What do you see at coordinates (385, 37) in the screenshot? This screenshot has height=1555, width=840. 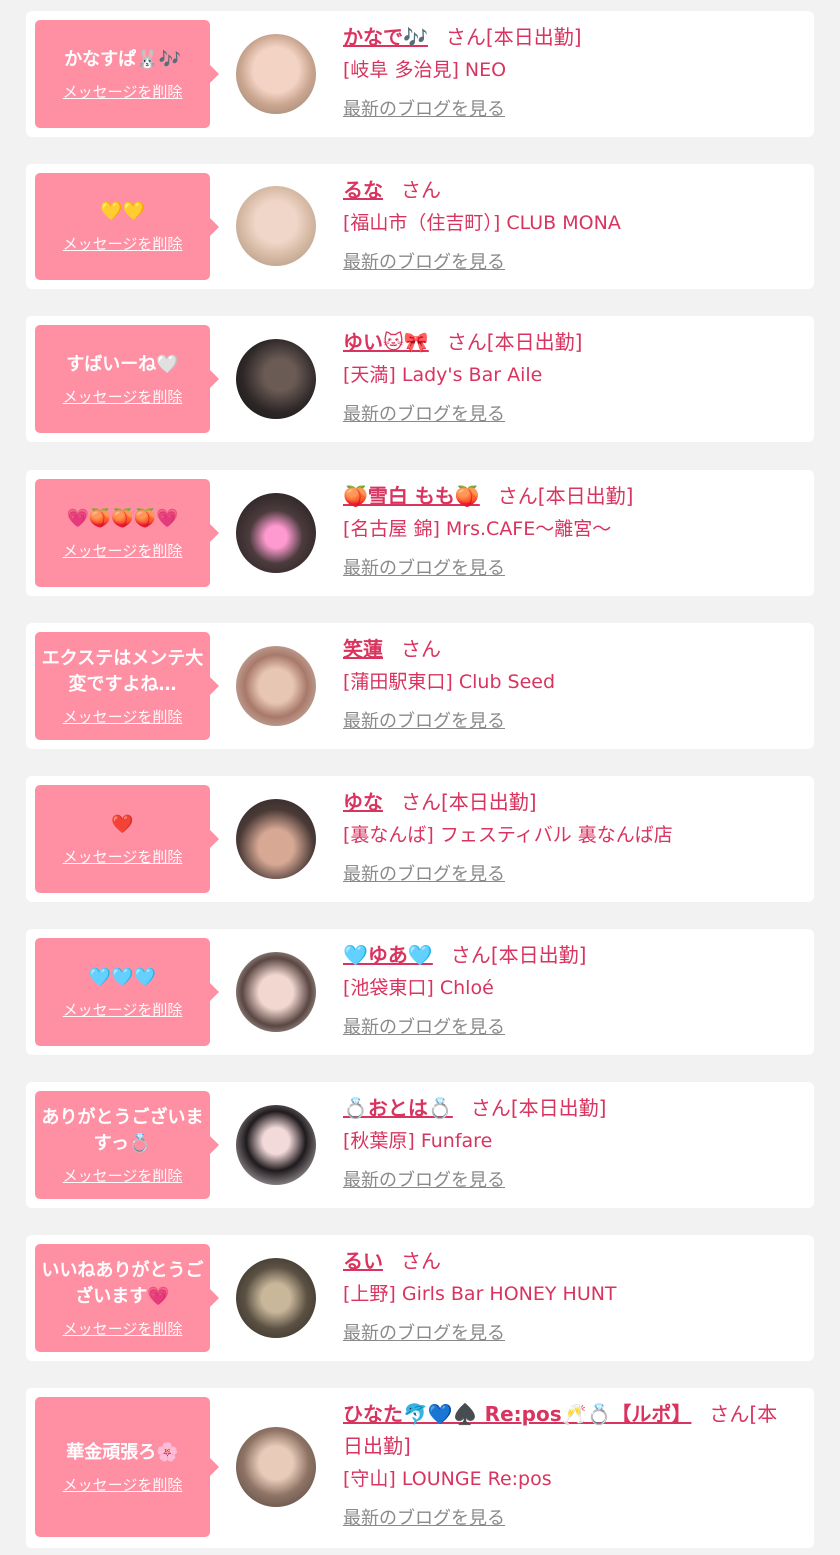 I see `girl-name-link: かなで🎶` at bounding box center [385, 37].